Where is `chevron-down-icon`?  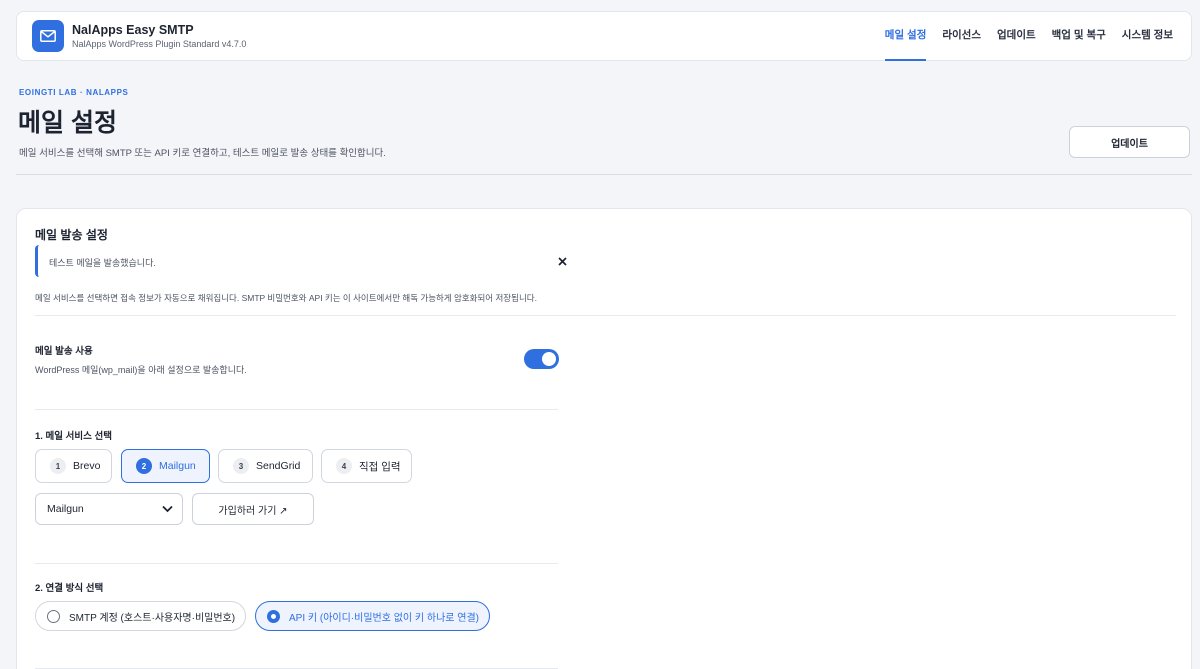 chevron-down-icon is located at coordinates (167, 509).